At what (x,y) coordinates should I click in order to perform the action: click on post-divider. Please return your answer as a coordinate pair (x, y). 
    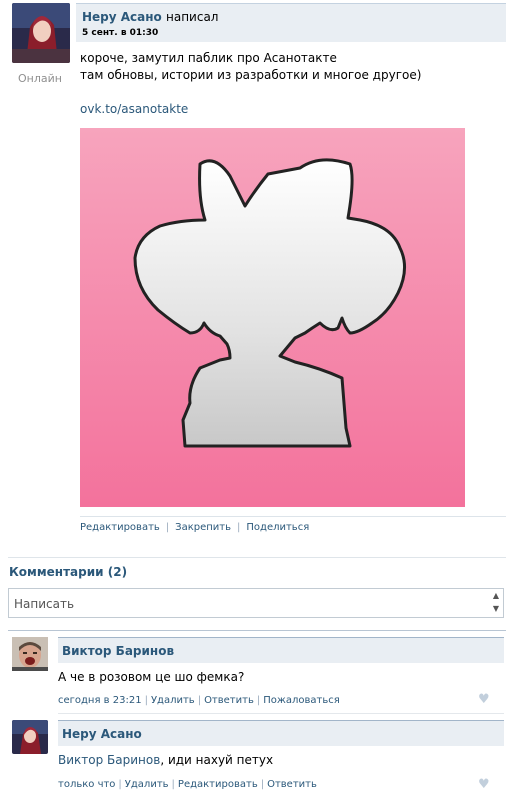
    Looking at the image, I should click on (293, 516).